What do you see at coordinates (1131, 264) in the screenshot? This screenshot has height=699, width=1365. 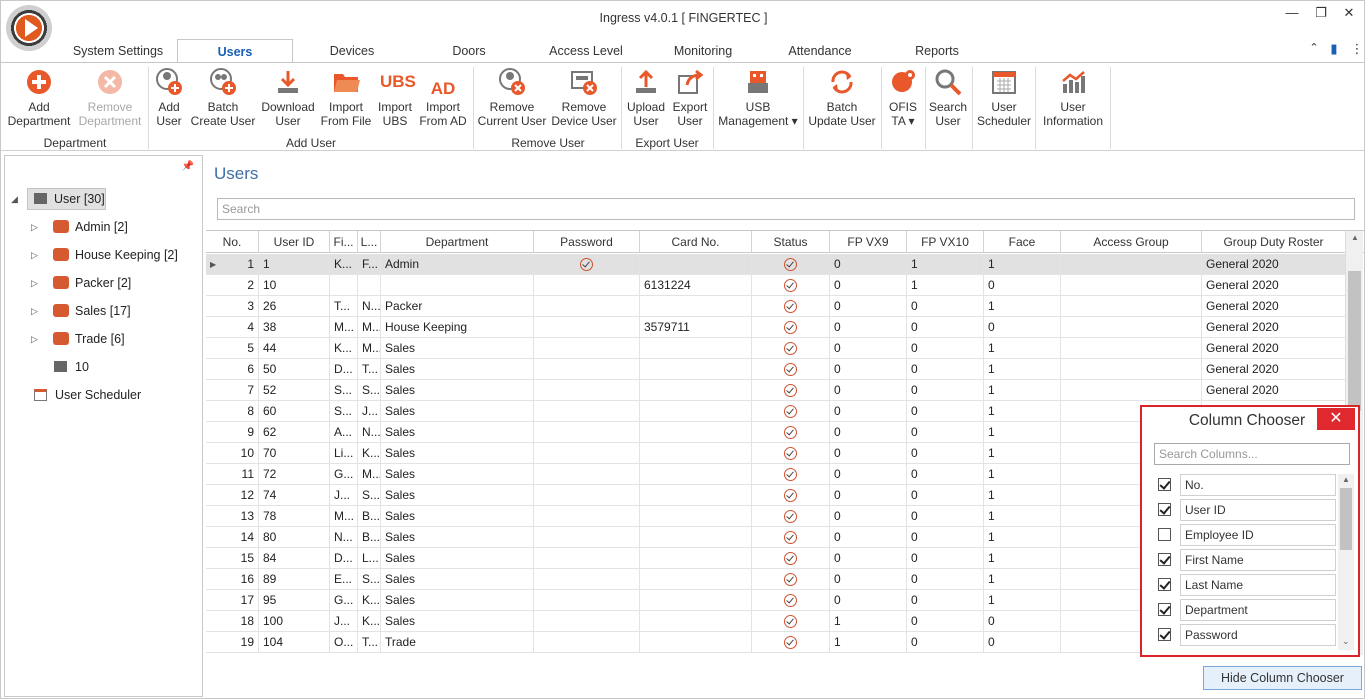 I see `cell-access-group` at bounding box center [1131, 264].